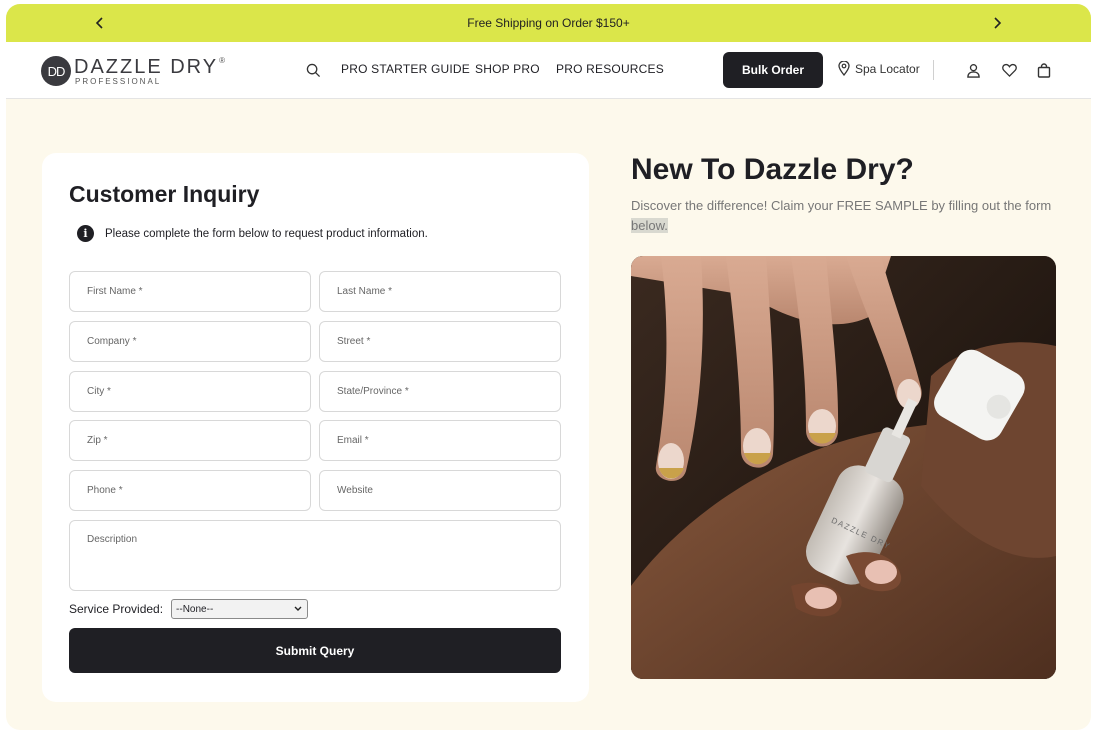 The width and height of the screenshot is (1097, 734). I want to click on cart-button, so click(1044, 70).